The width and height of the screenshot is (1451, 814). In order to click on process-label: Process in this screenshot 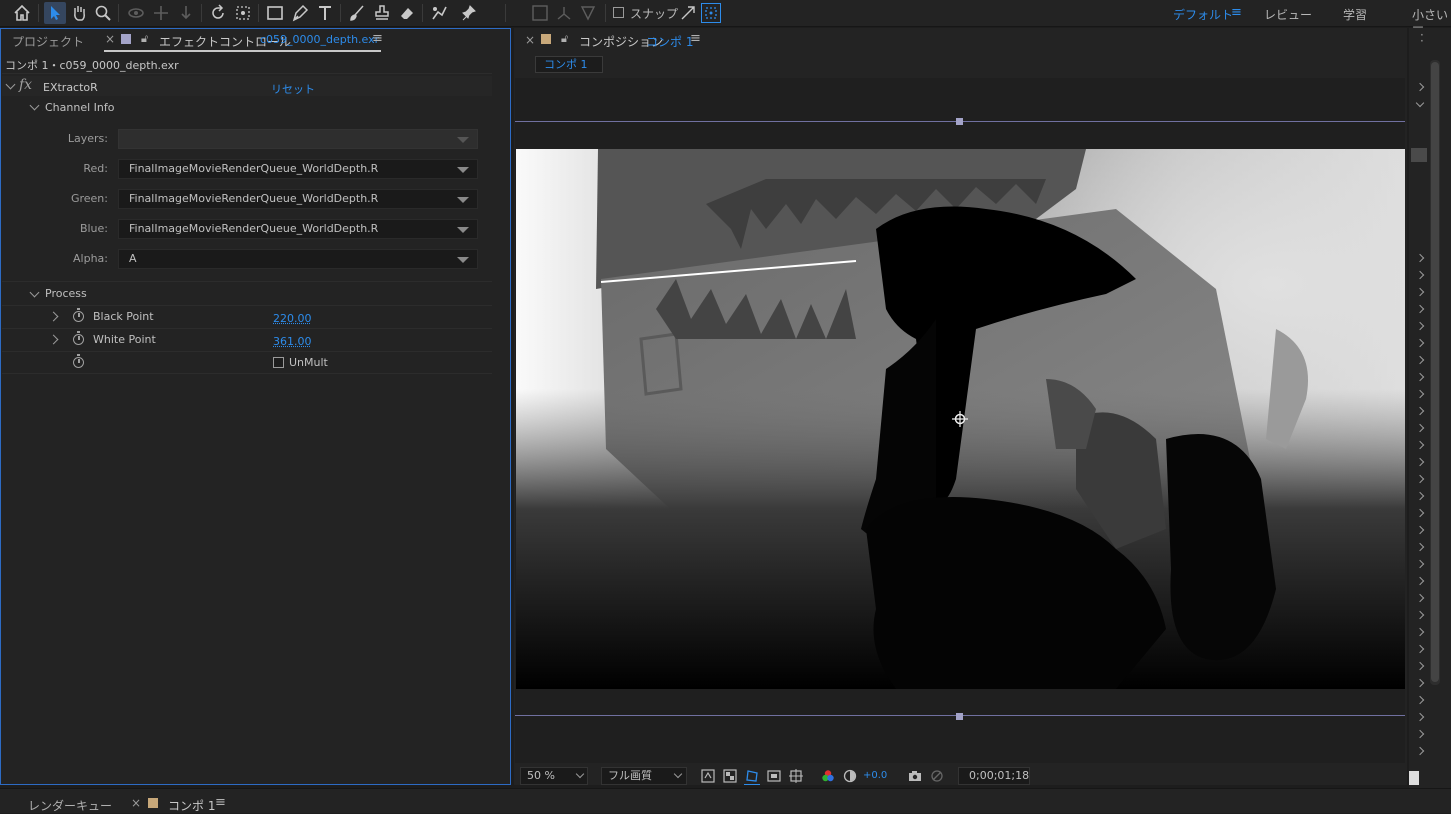, I will do `click(66, 293)`.